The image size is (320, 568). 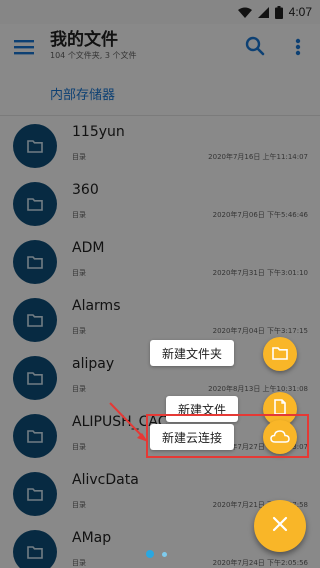 What do you see at coordinates (156, 554) in the screenshot?
I see `page-indicator` at bounding box center [156, 554].